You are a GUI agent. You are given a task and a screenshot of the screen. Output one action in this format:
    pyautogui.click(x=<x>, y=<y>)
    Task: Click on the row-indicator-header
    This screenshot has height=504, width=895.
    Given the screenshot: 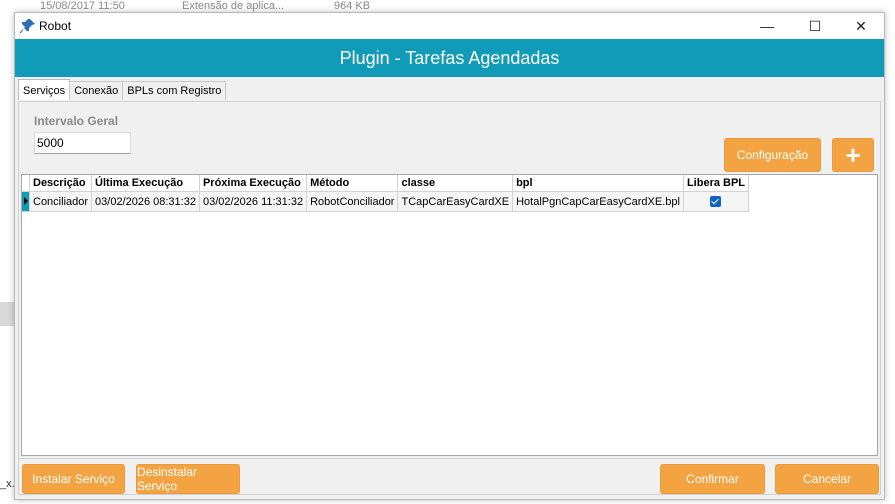 What is the action you would take?
    pyautogui.click(x=26, y=183)
    